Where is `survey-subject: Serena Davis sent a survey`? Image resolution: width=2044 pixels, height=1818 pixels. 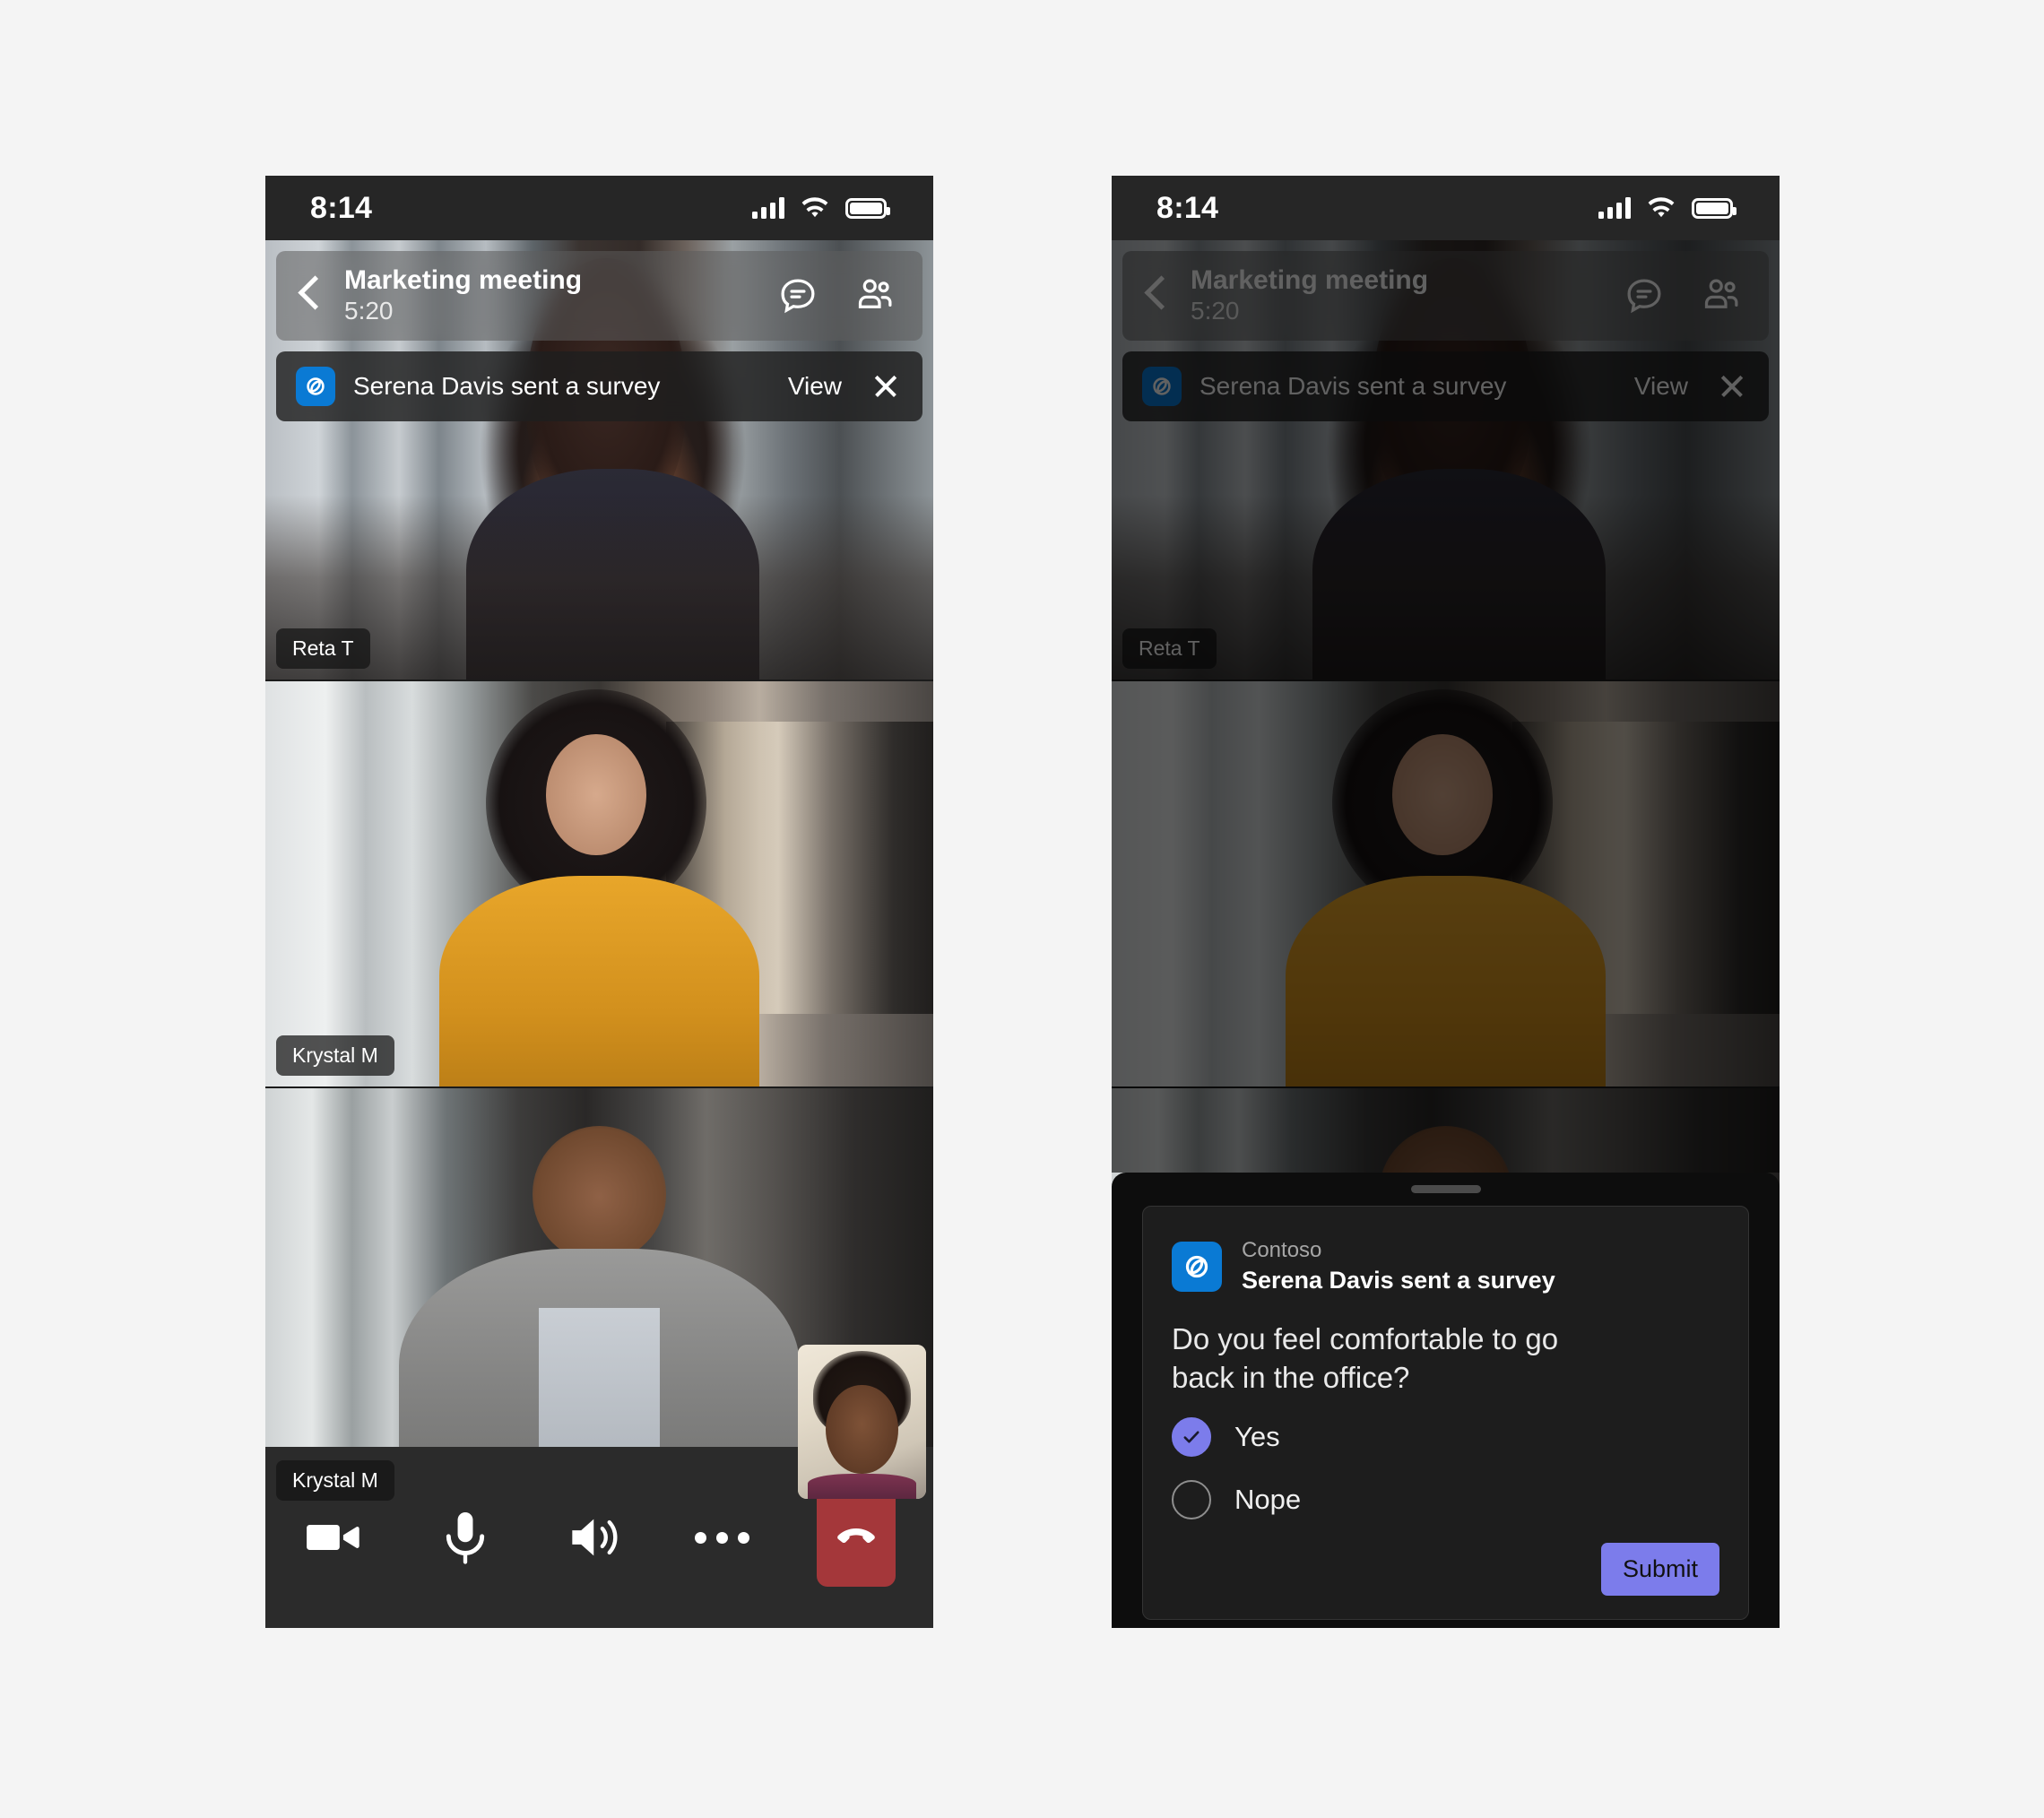 survey-subject: Serena Davis sent a survey is located at coordinates (1398, 1280).